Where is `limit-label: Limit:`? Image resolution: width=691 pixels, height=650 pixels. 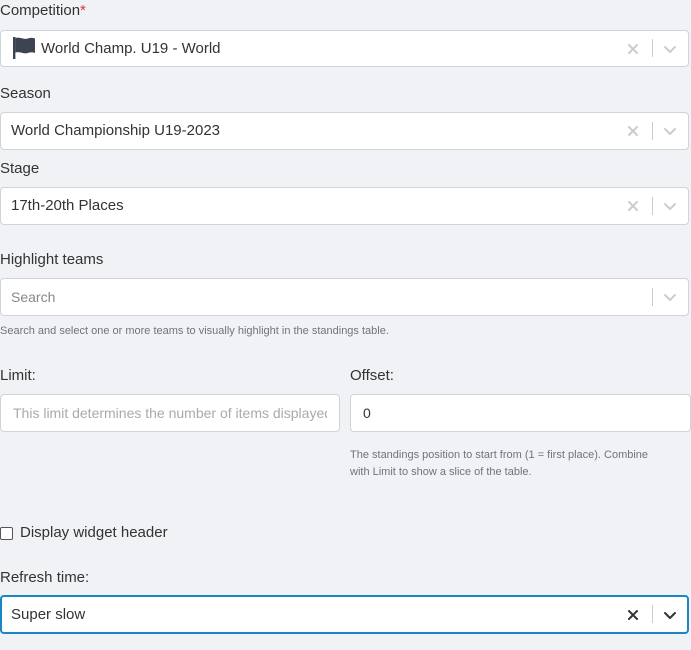 limit-label: Limit: is located at coordinates (18, 375).